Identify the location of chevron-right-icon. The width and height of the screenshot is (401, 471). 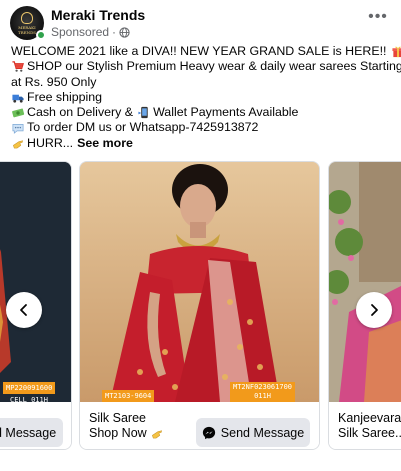
(374, 310).